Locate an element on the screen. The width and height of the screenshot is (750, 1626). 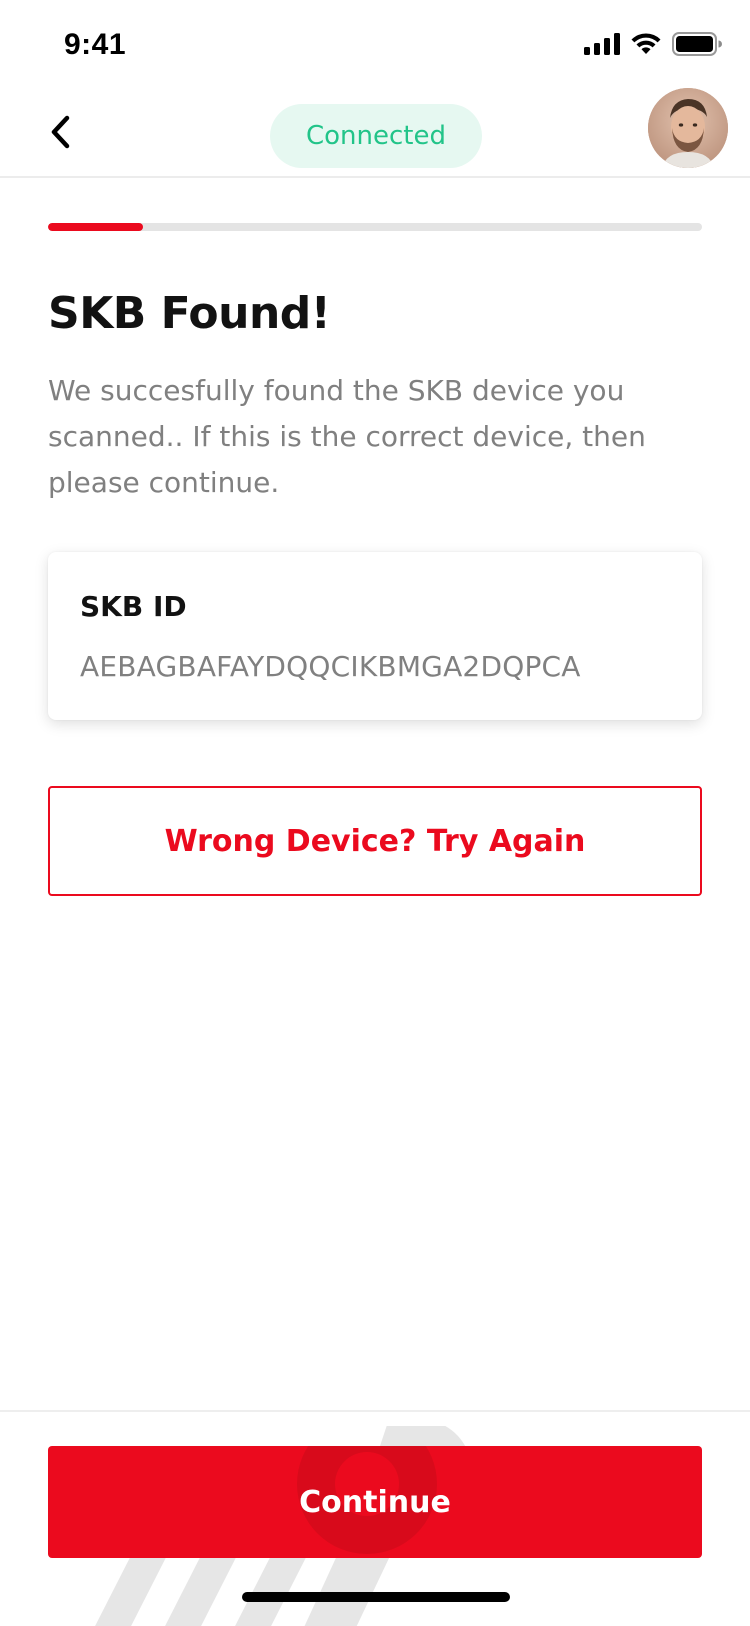
chevron-left-icon is located at coordinates (60, 132).